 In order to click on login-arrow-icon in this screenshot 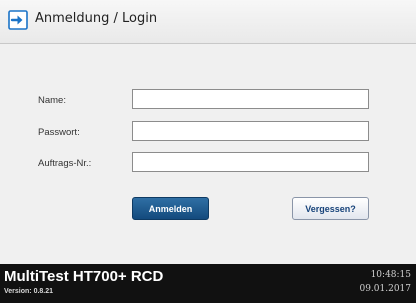, I will do `click(18, 20)`.